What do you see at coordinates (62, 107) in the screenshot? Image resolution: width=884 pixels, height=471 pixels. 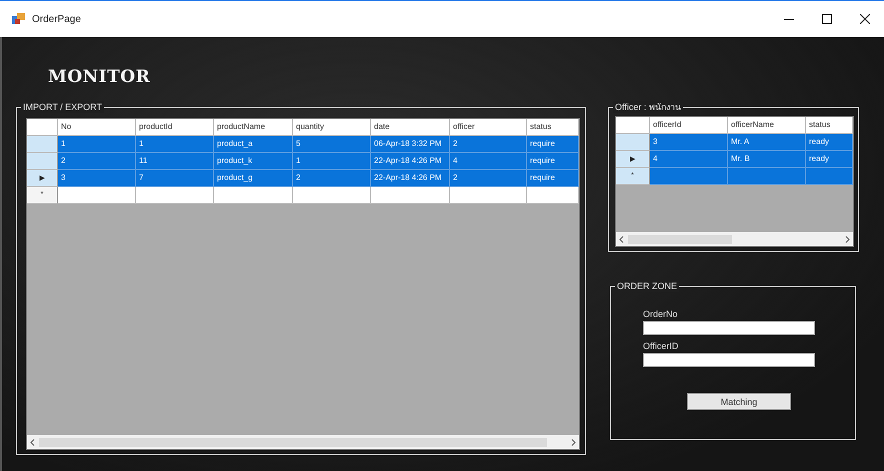 I see `group-title: IMPORT / EXPORT` at bounding box center [62, 107].